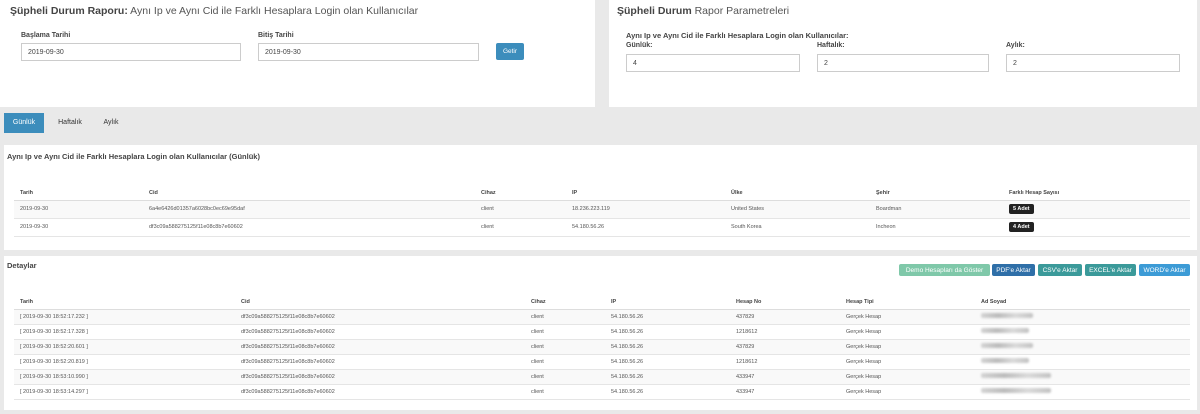  Describe the element at coordinates (309, 227) in the screenshot. I see `summary-cell-cid: df3c09a588275125f11e08c8b7e60602` at that location.